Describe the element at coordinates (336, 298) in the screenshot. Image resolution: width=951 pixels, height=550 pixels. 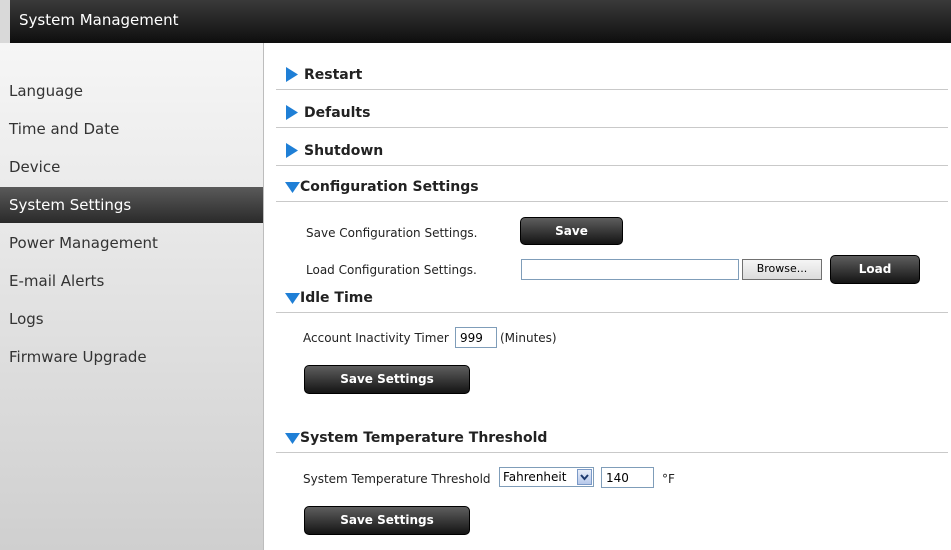
I see `section-idle-time-label: Idle Time` at that location.